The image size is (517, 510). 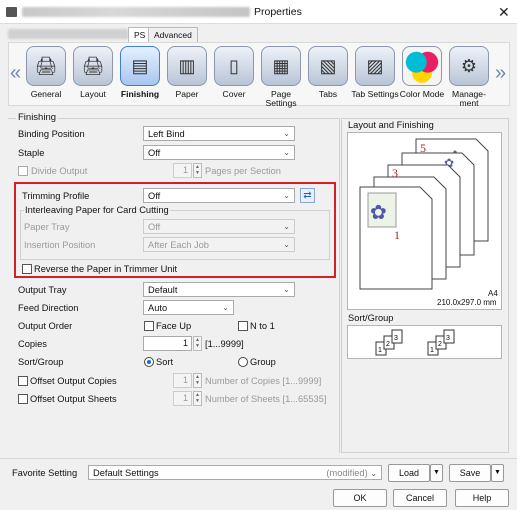 What do you see at coordinates (47, 227) in the screenshot?
I see `paper-tray-label: Paper Tray` at bounding box center [47, 227].